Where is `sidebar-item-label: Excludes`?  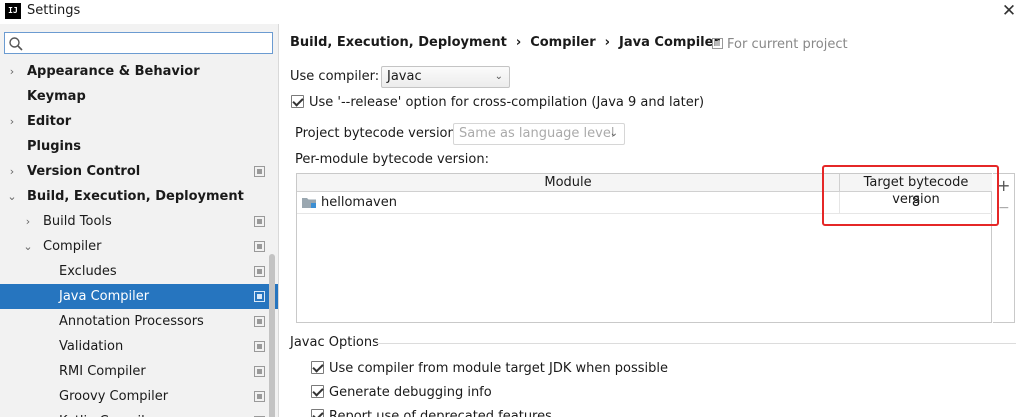 sidebar-item-label: Excludes is located at coordinates (88, 271).